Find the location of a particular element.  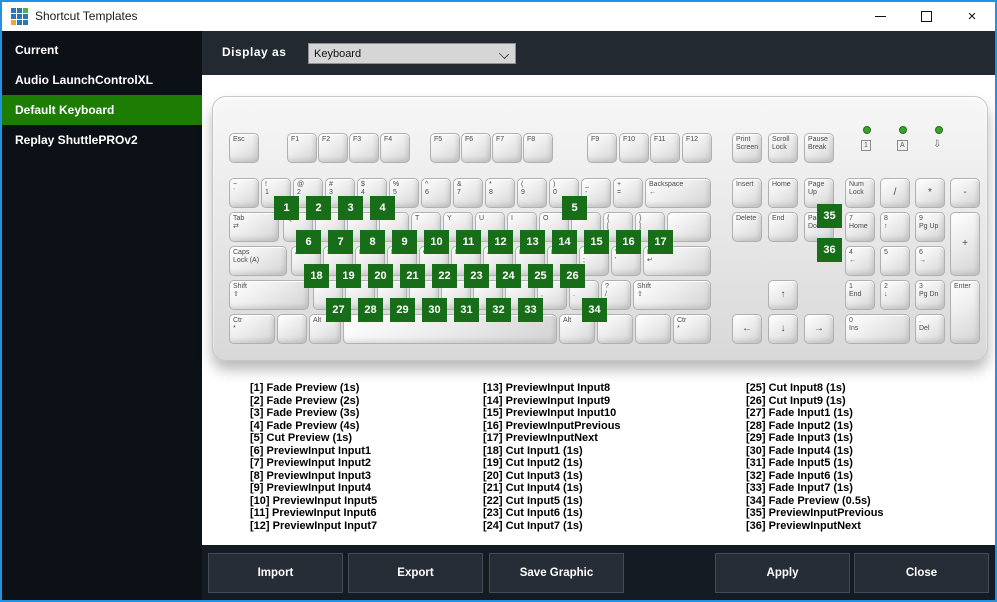

led-symbol: 1 is located at coordinates (866, 145).